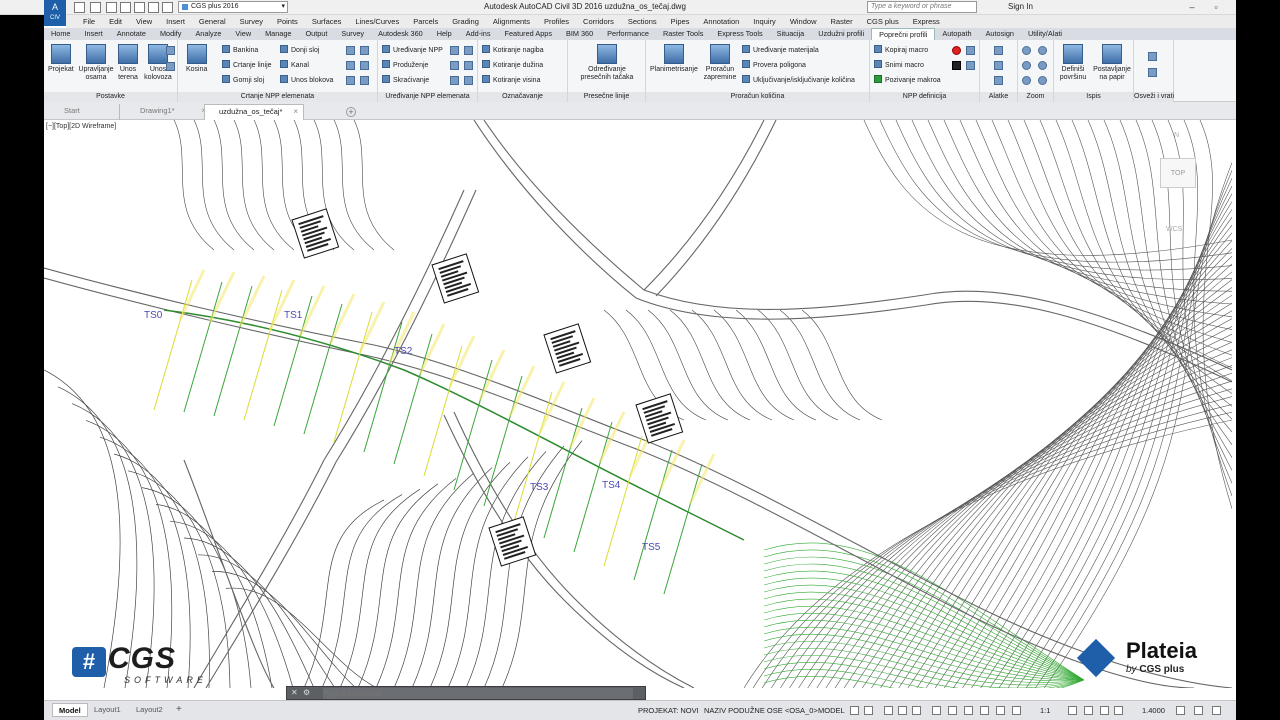  I want to click on close-icon: ✕, so click(294, 692).